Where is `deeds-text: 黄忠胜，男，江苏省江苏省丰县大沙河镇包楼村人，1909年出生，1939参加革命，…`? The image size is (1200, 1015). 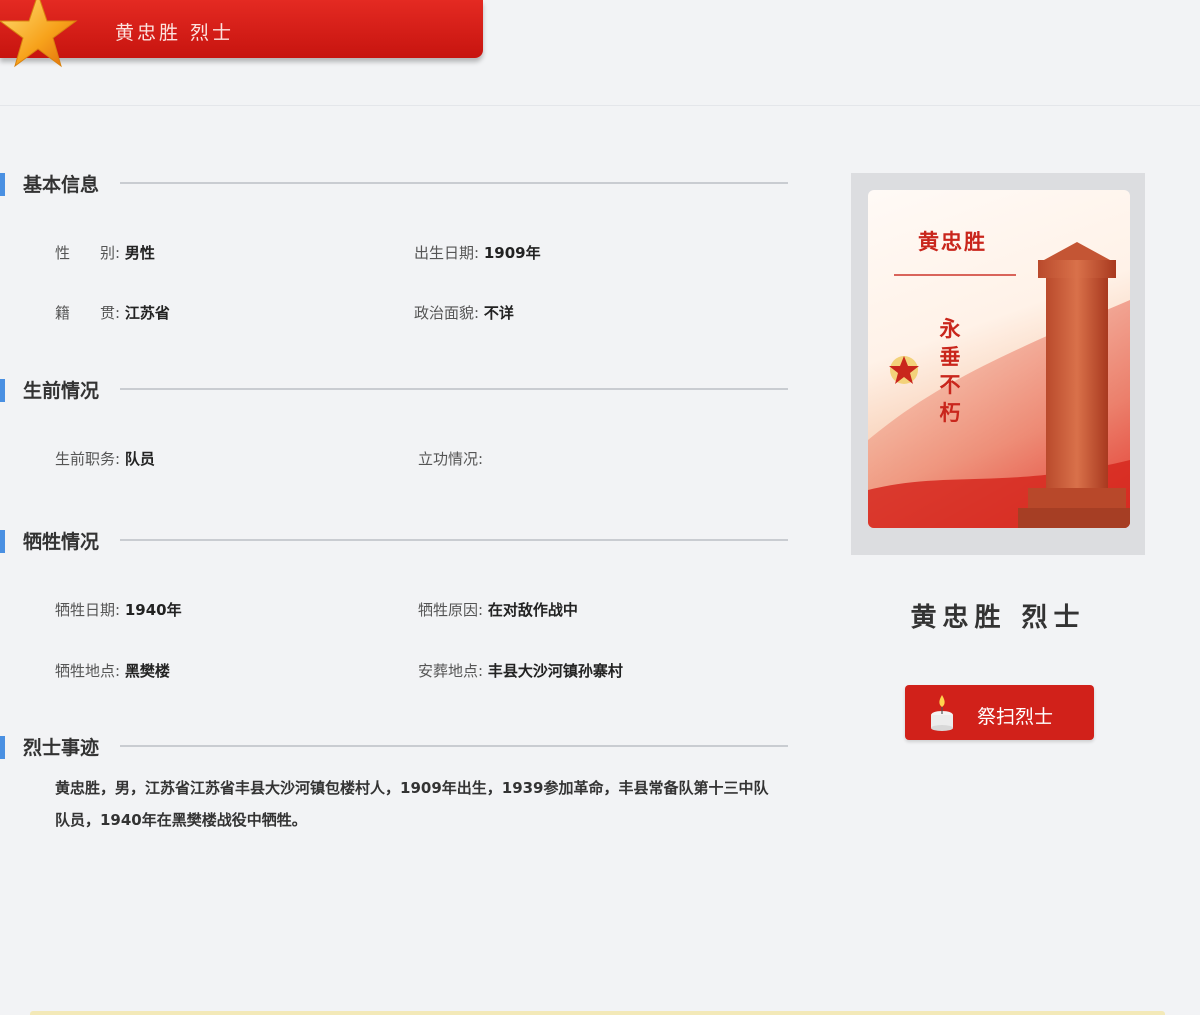 deeds-text: 黄忠胜，男，江苏省江苏省丰县大沙河镇包楼村人，1909年出生，1939参加革命，… is located at coordinates (412, 804).